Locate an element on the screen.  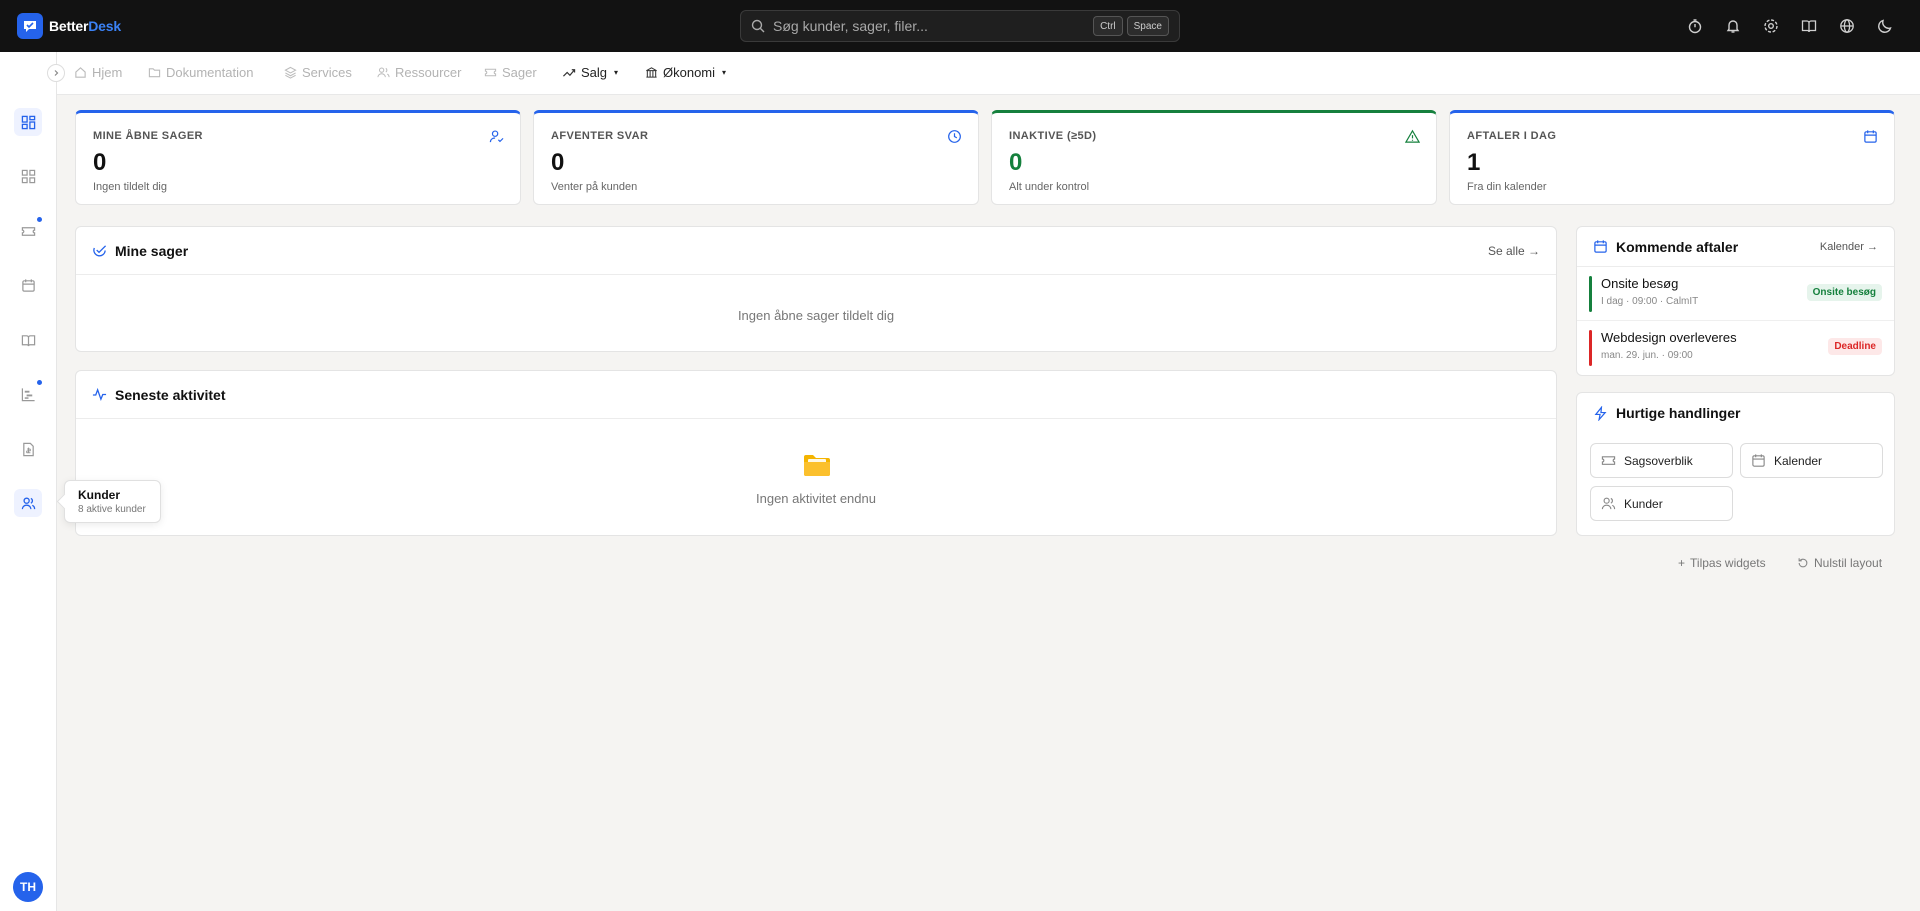
quick-action-customers: Kunder is located at coordinates (1661, 503).